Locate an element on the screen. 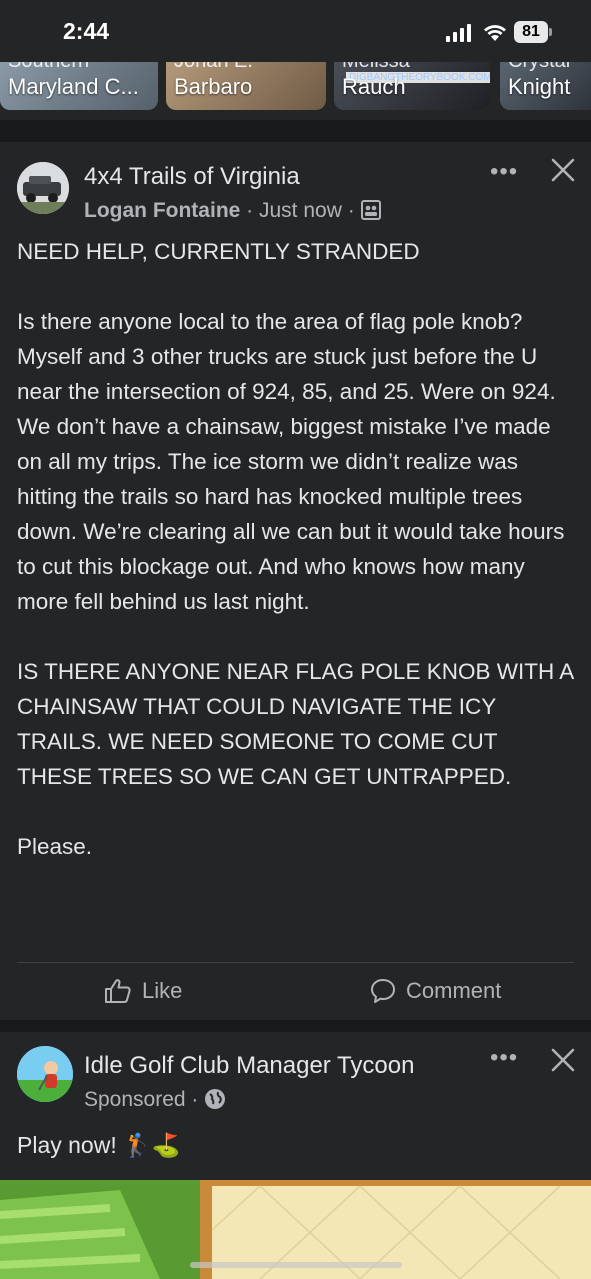  globe-icon is located at coordinates (215, 1099).